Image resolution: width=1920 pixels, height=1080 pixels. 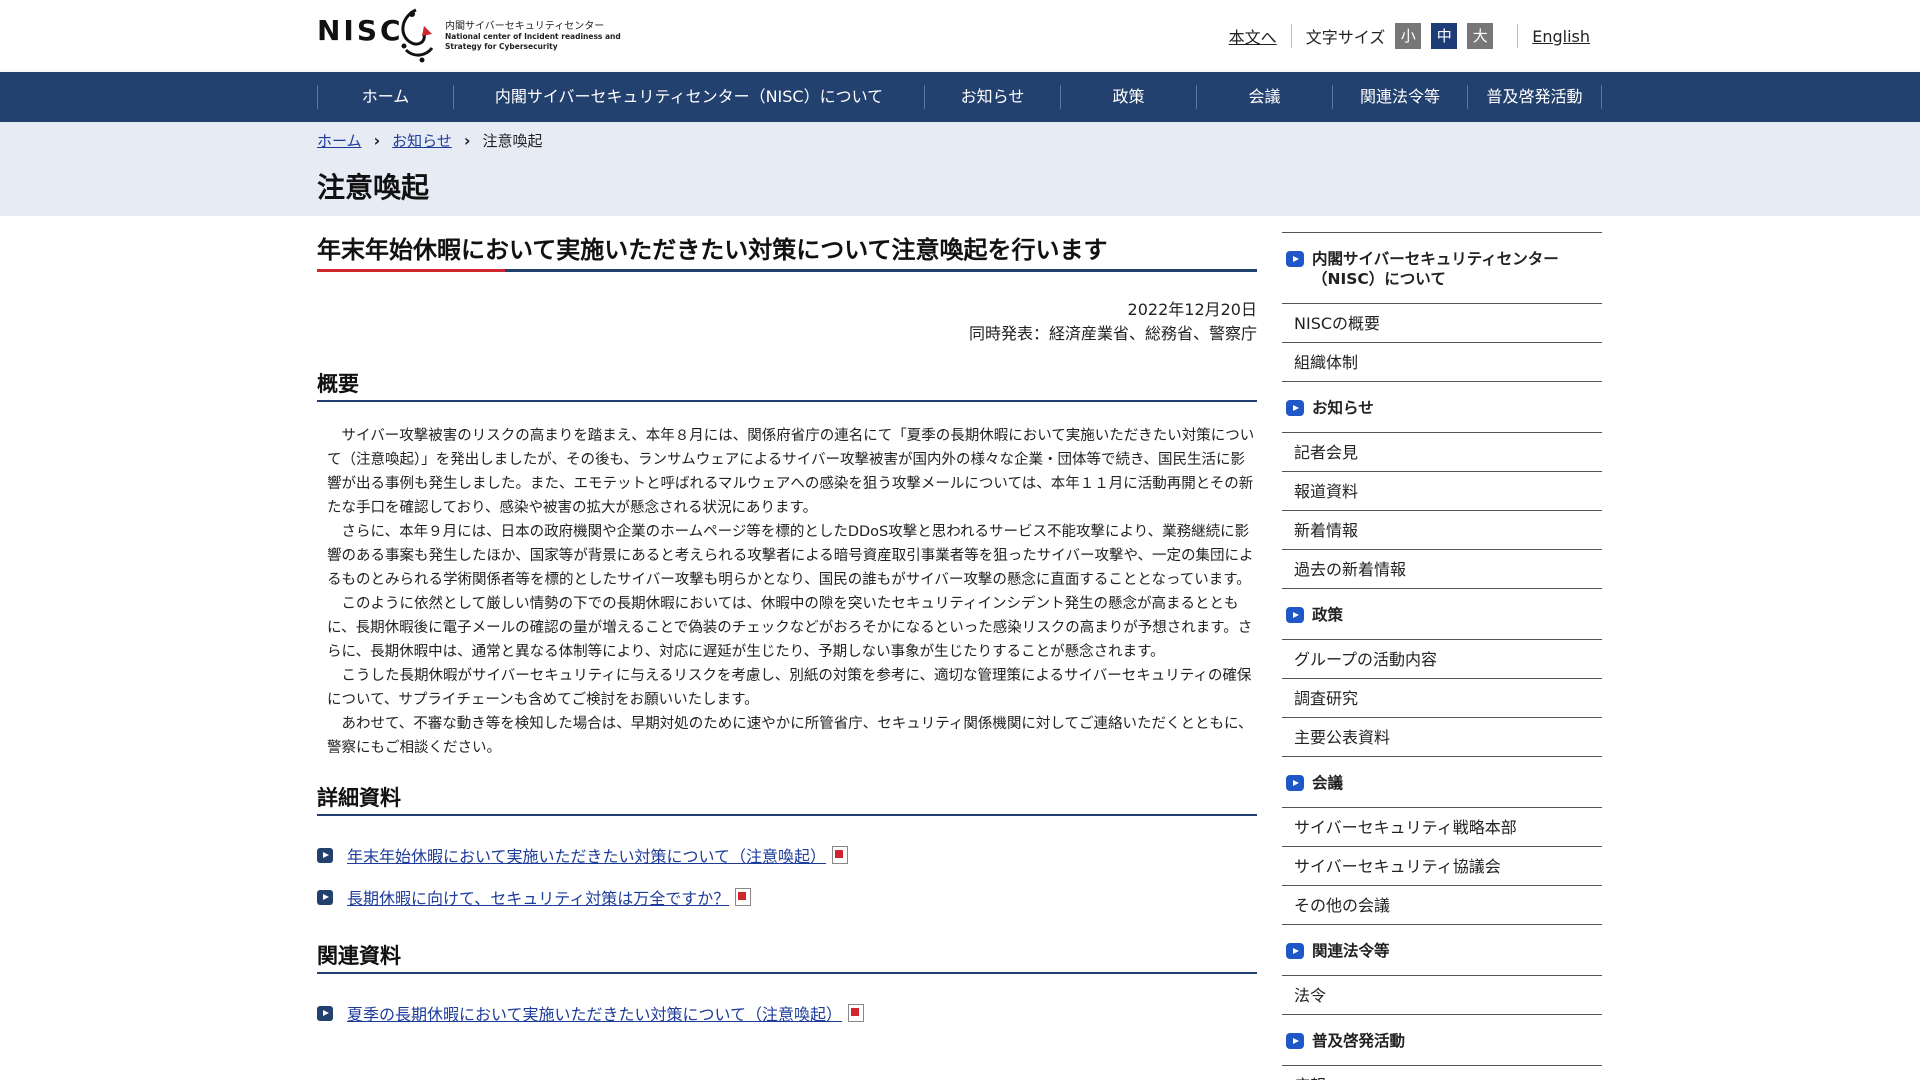 What do you see at coordinates (787, 957) in the screenshot?
I see `related-heading: 関連資料` at bounding box center [787, 957].